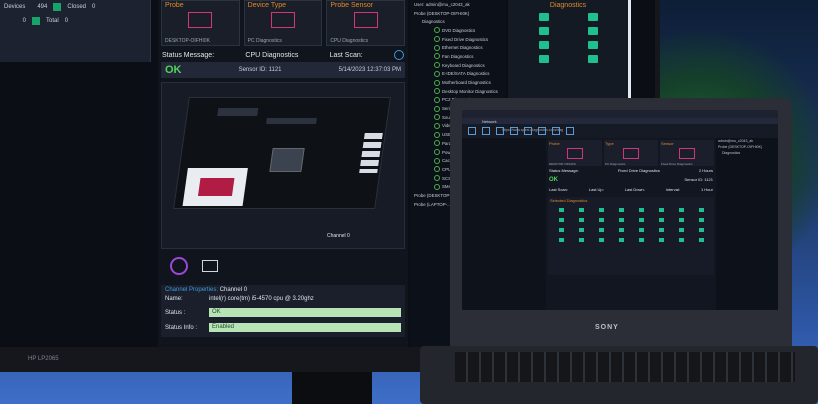  I want to click on tree-item: Keyboard Diagnostics, so click(457, 65).